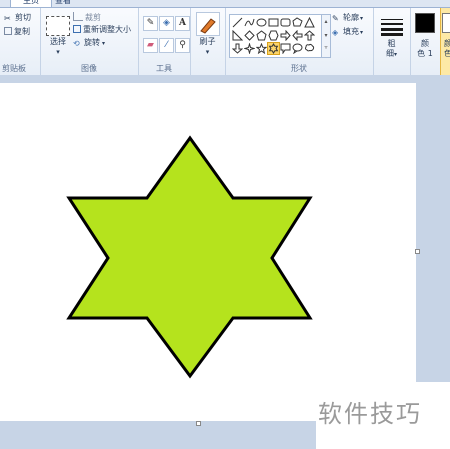 The height and width of the screenshot is (449, 450). I want to click on right-arrow-shape-icon, so click(285, 35).